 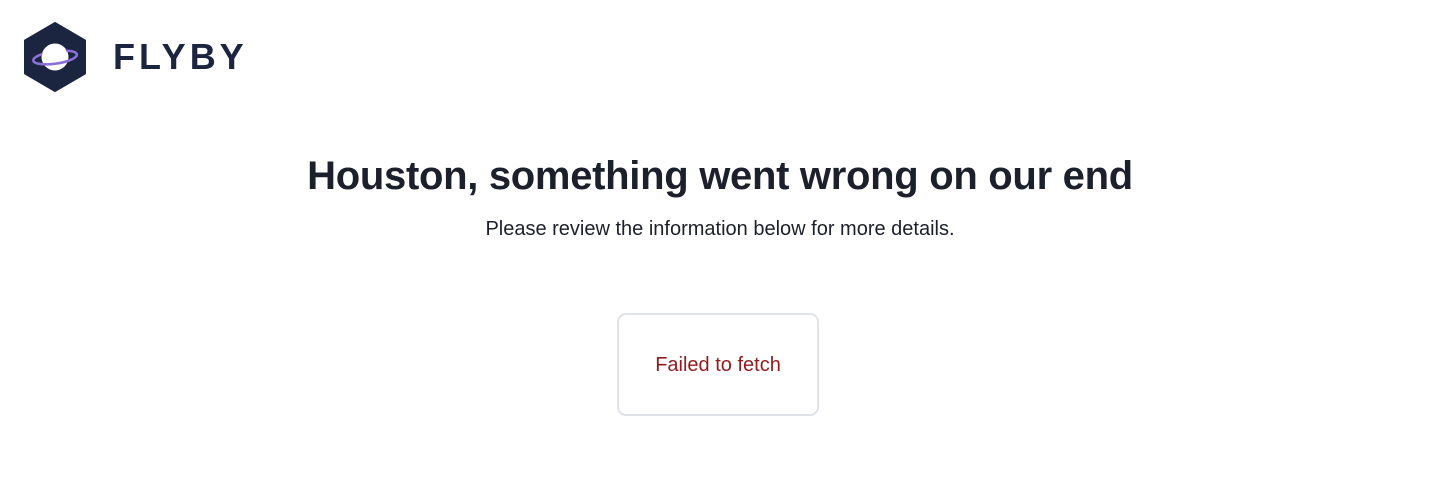 What do you see at coordinates (180, 56) in the screenshot?
I see `brand-name: FLYBY` at bounding box center [180, 56].